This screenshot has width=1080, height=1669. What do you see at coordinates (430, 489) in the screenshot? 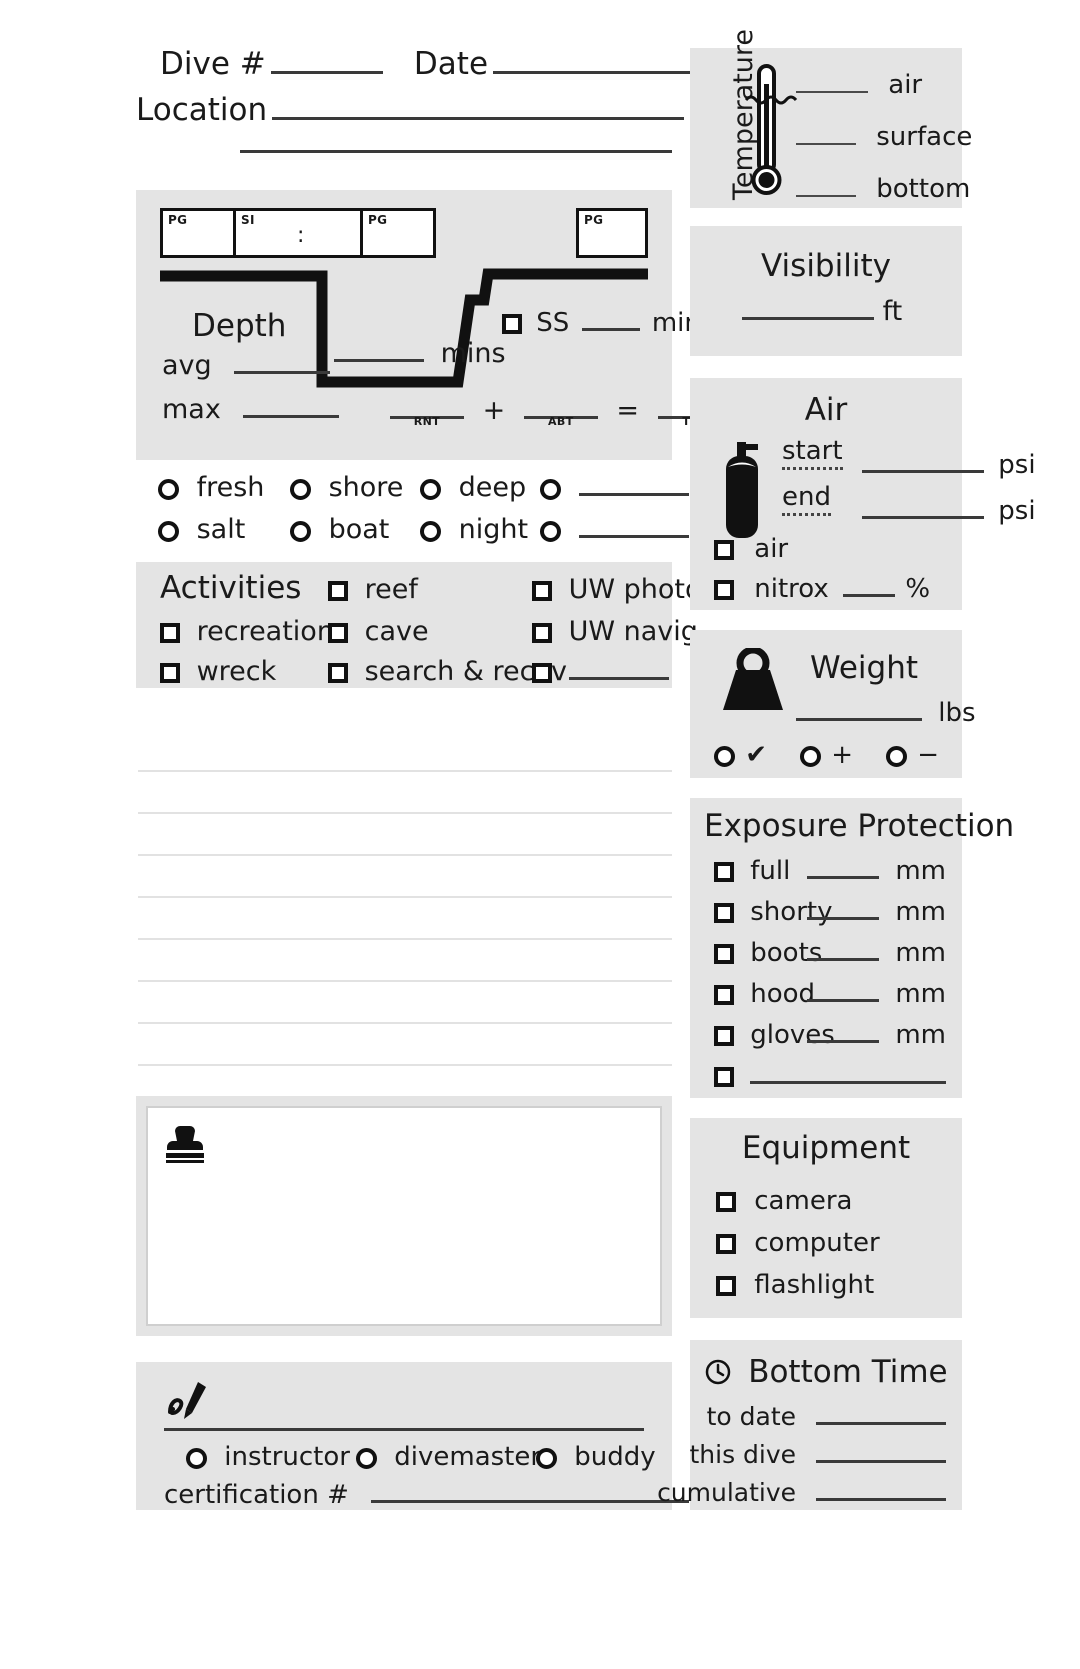
I see `radio-deep-icon` at bounding box center [430, 489].